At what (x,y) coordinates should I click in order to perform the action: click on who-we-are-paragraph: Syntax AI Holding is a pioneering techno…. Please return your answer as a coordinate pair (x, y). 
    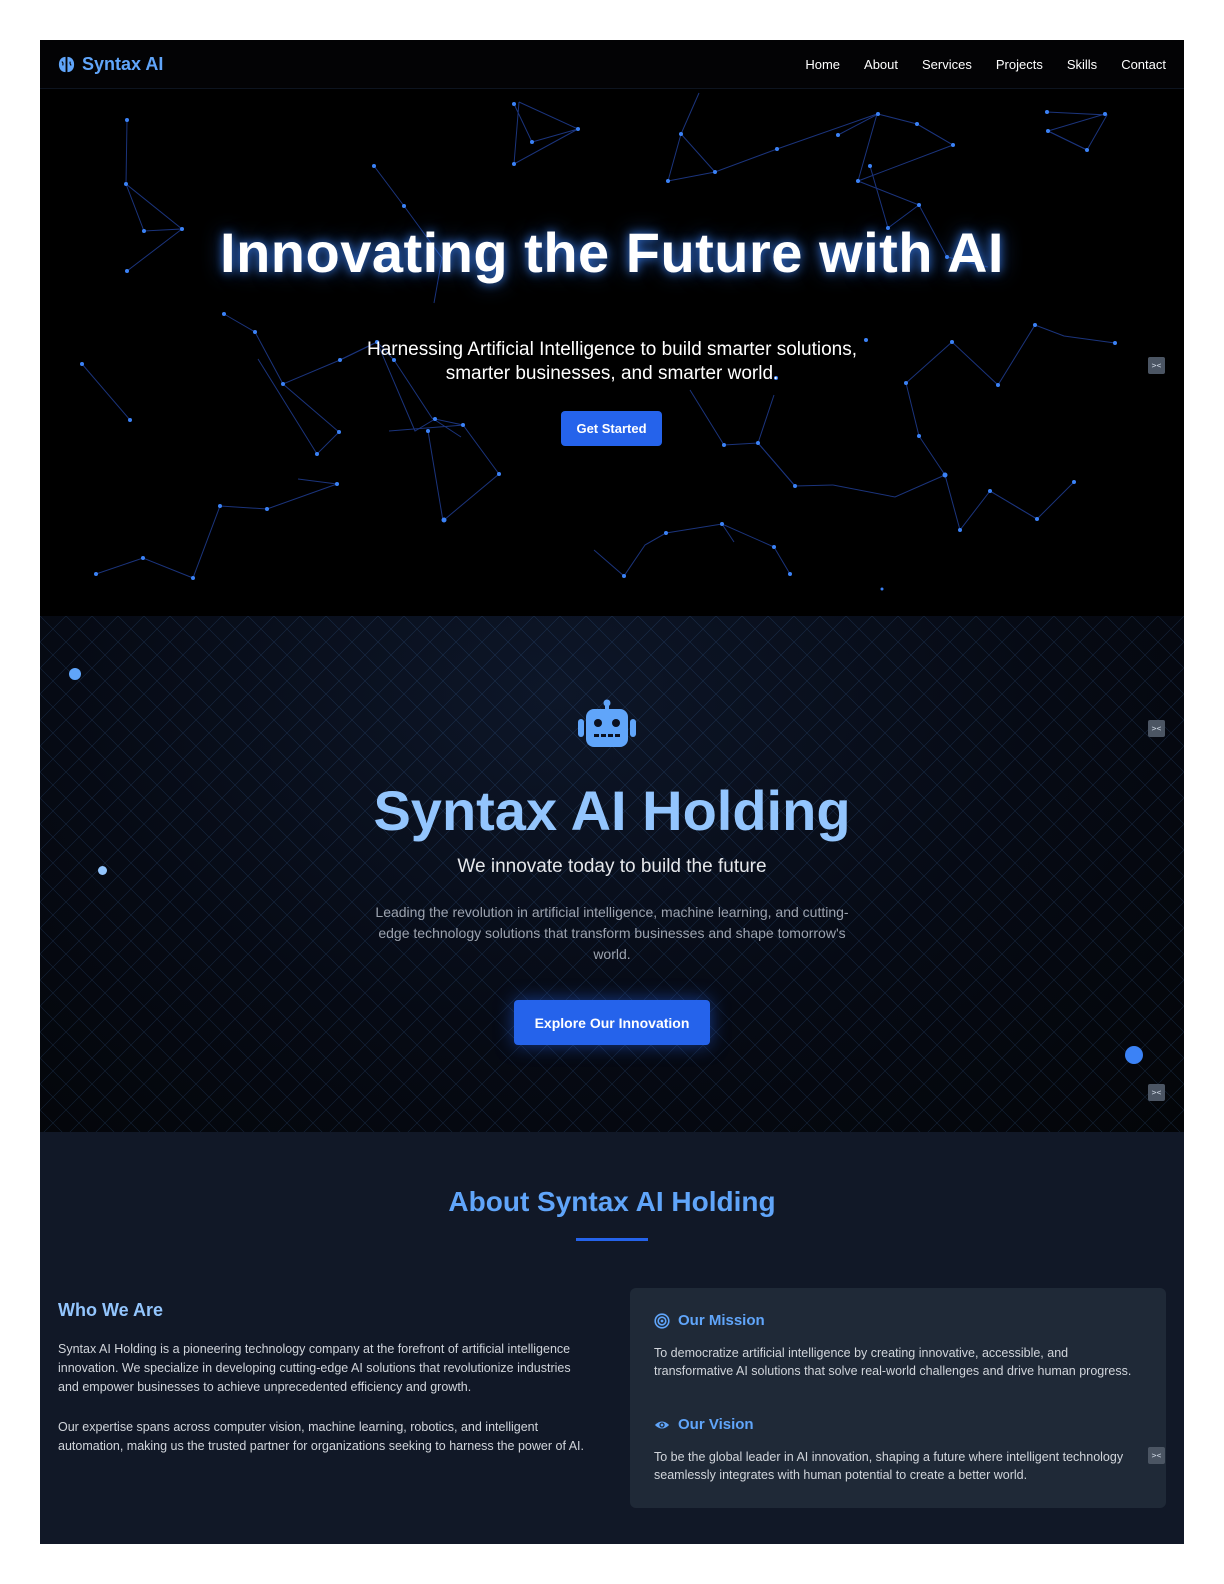
    Looking at the image, I should click on (314, 1368).